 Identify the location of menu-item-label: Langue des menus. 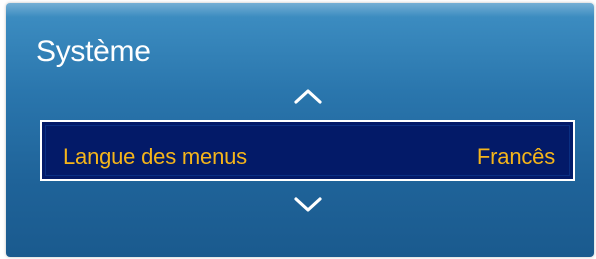
(155, 156).